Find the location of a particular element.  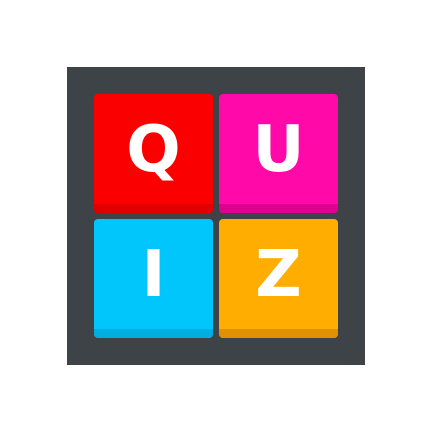

tile-letter-i: I is located at coordinates (153, 274).